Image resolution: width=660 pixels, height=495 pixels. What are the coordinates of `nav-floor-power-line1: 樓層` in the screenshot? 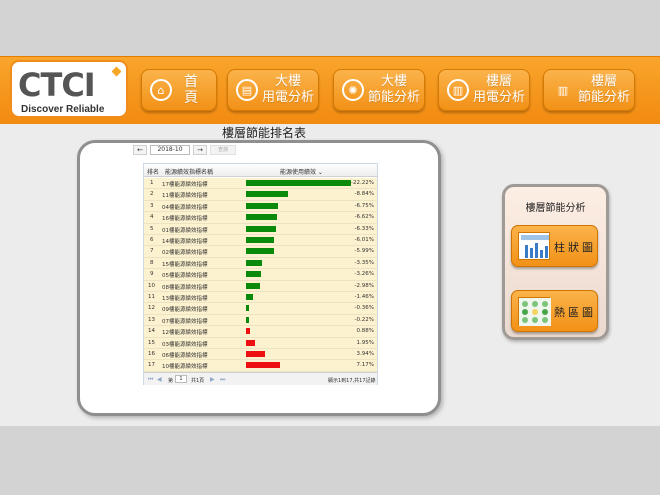 It's located at (498, 81).